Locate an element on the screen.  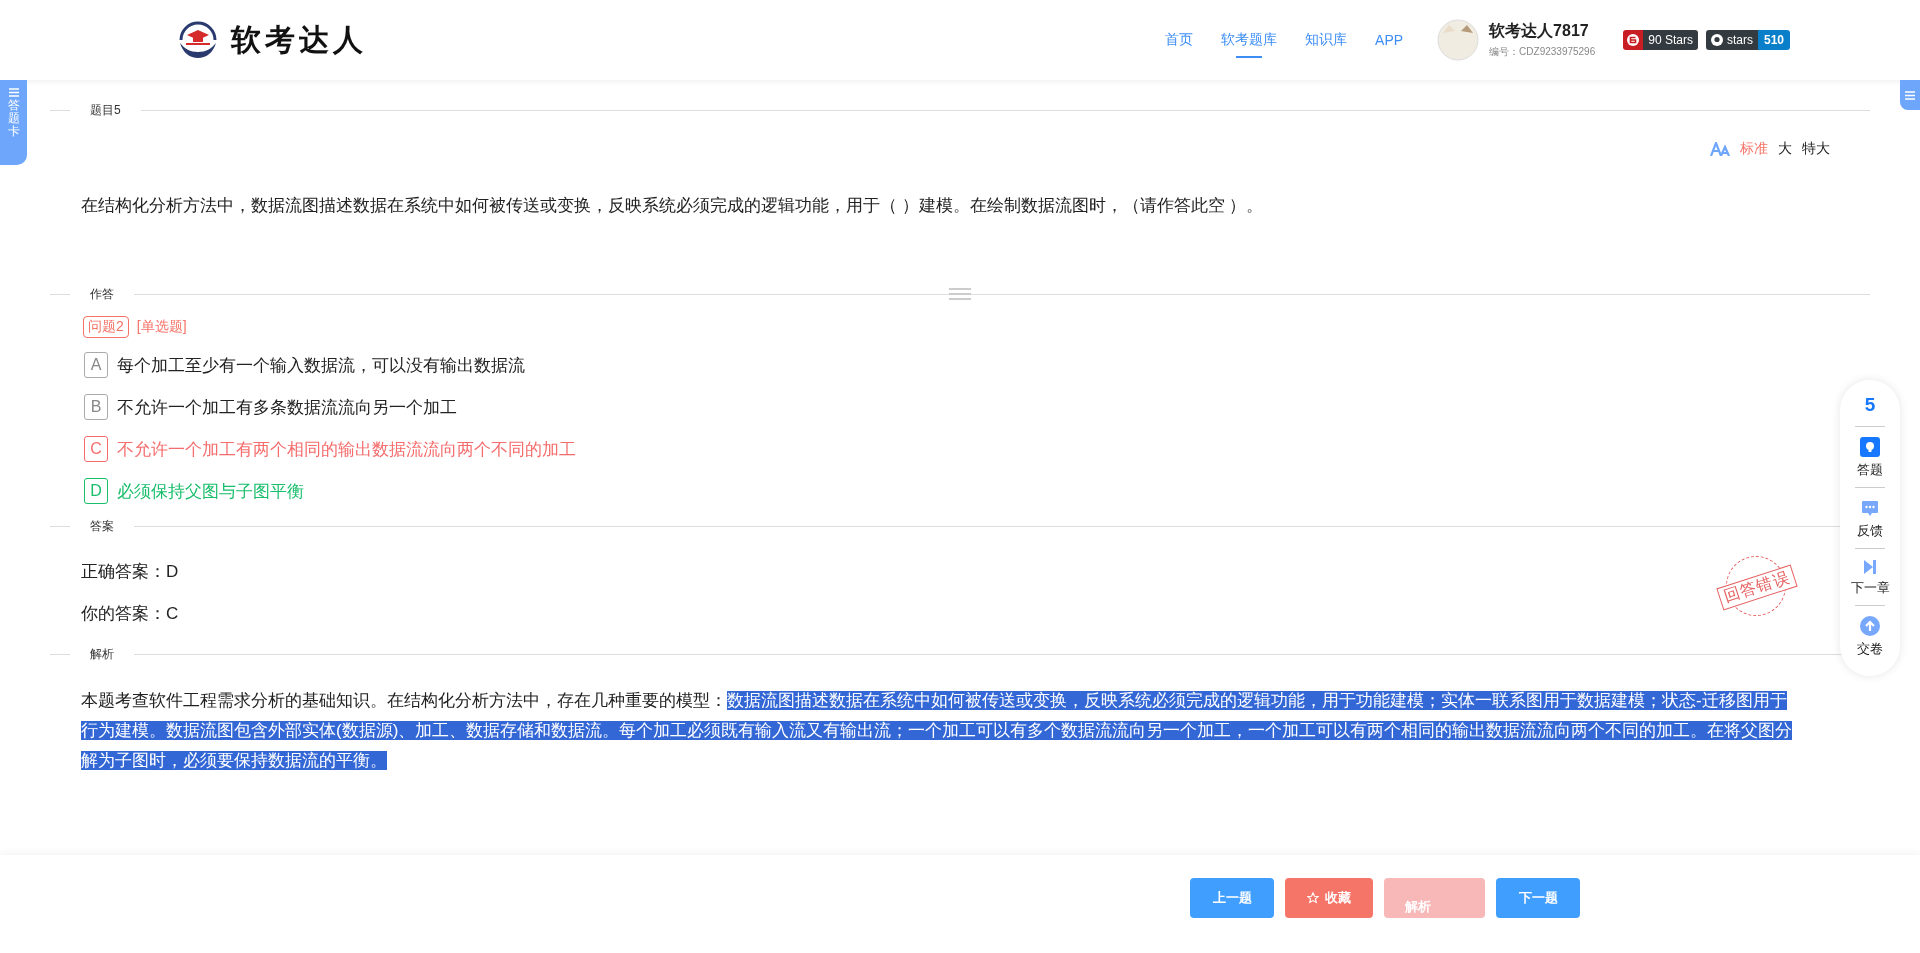
footer-button: 上一题 is located at coordinates (1232, 898).